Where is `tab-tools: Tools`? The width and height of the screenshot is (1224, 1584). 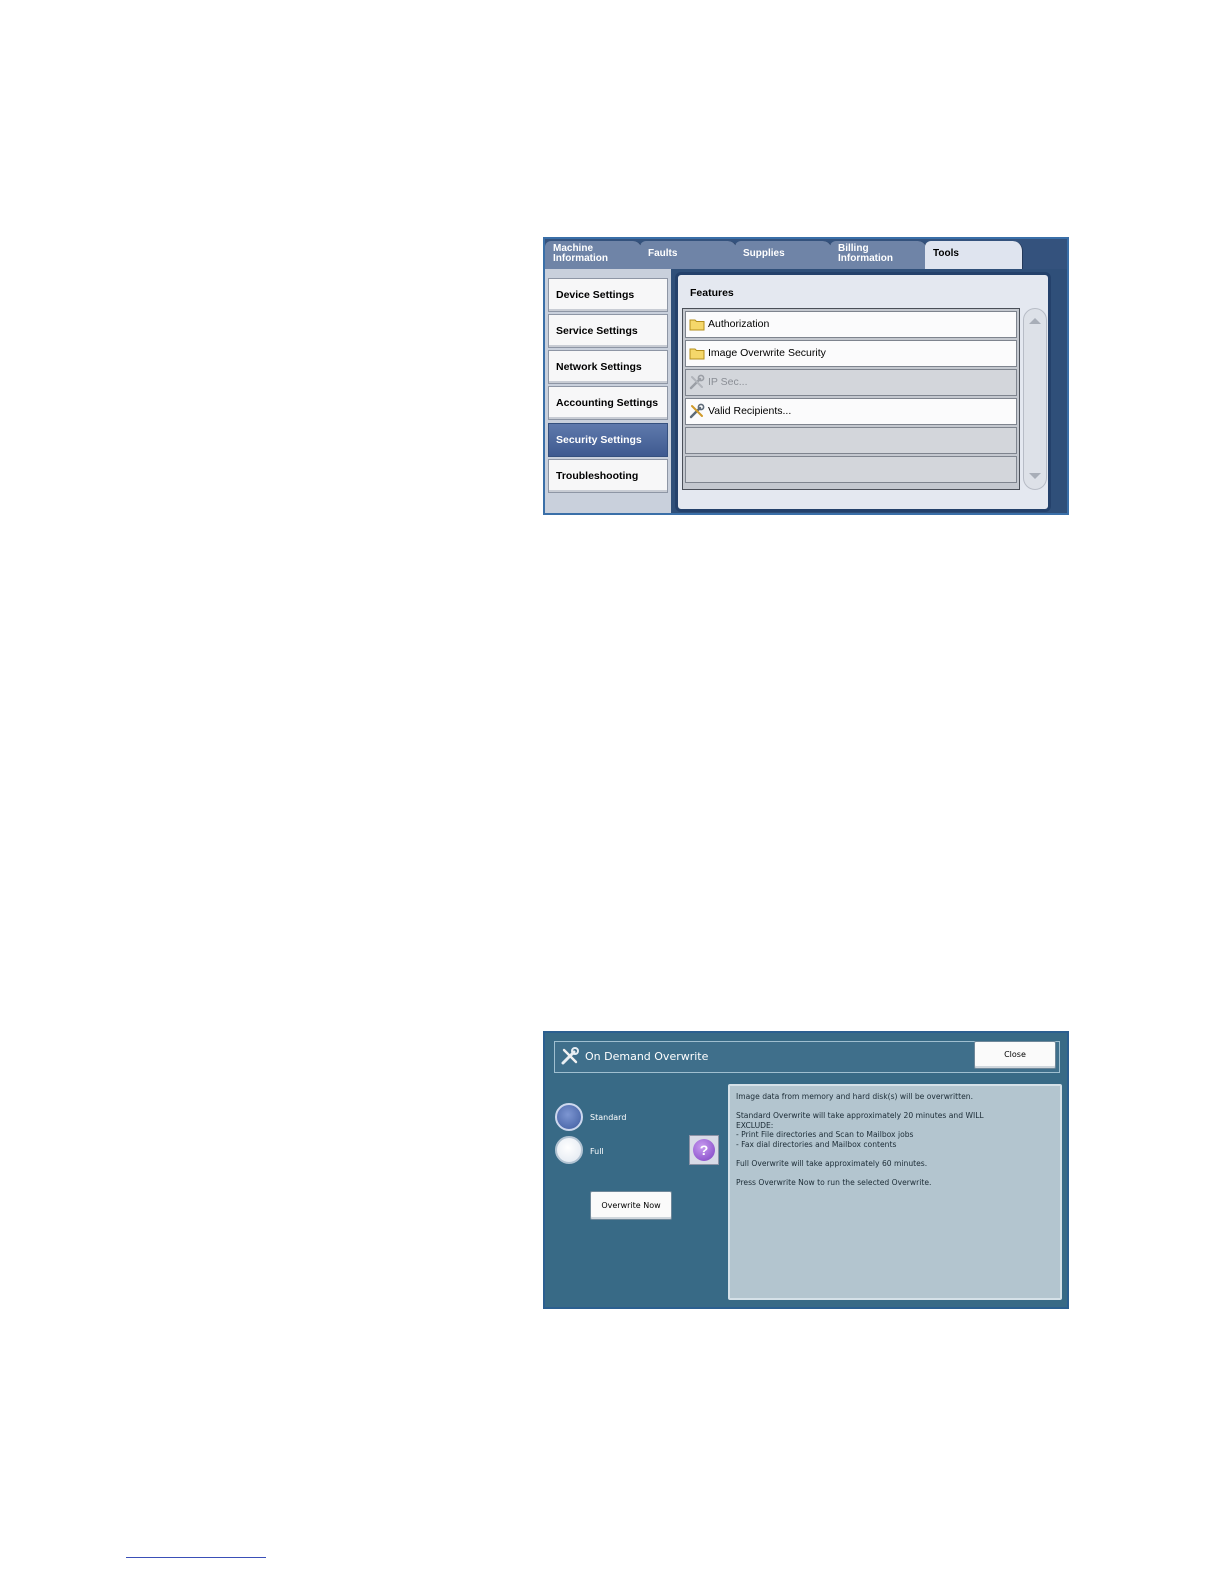 tab-tools: Tools is located at coordinates (974, 255).